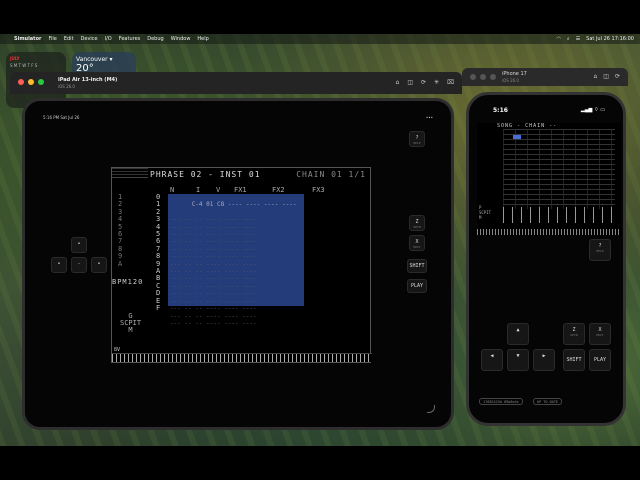 This screenshot has width=640, height=480. I want to click on ipad-status-time: 5:16 PM Sat Jul 26, so click(61, 117).